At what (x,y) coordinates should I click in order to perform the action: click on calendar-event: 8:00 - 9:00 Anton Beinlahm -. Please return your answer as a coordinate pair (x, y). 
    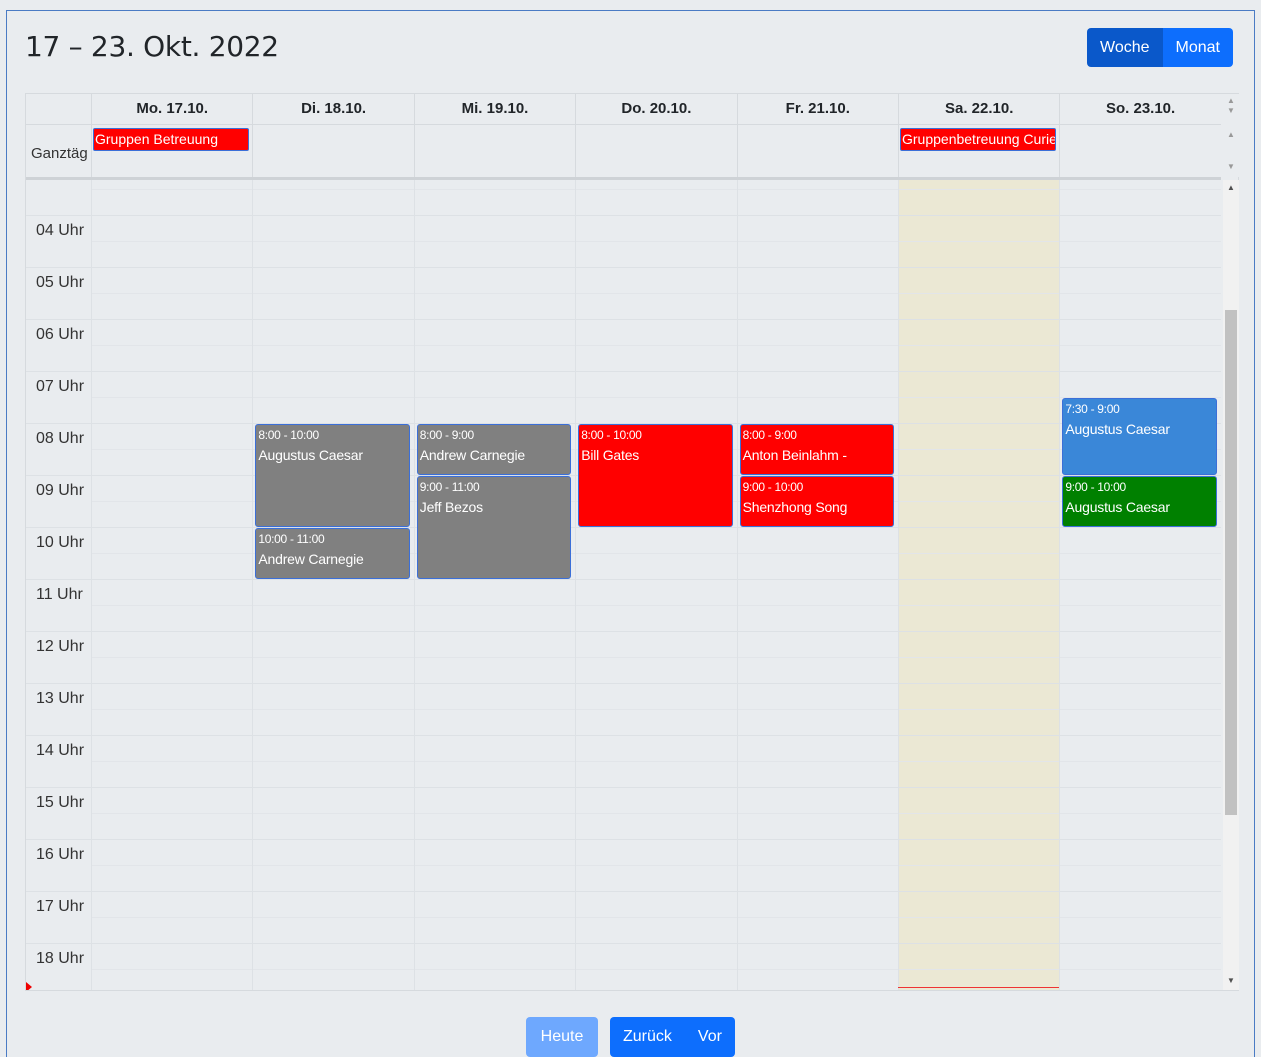
    Looking at the image, I should click on (816, 449).